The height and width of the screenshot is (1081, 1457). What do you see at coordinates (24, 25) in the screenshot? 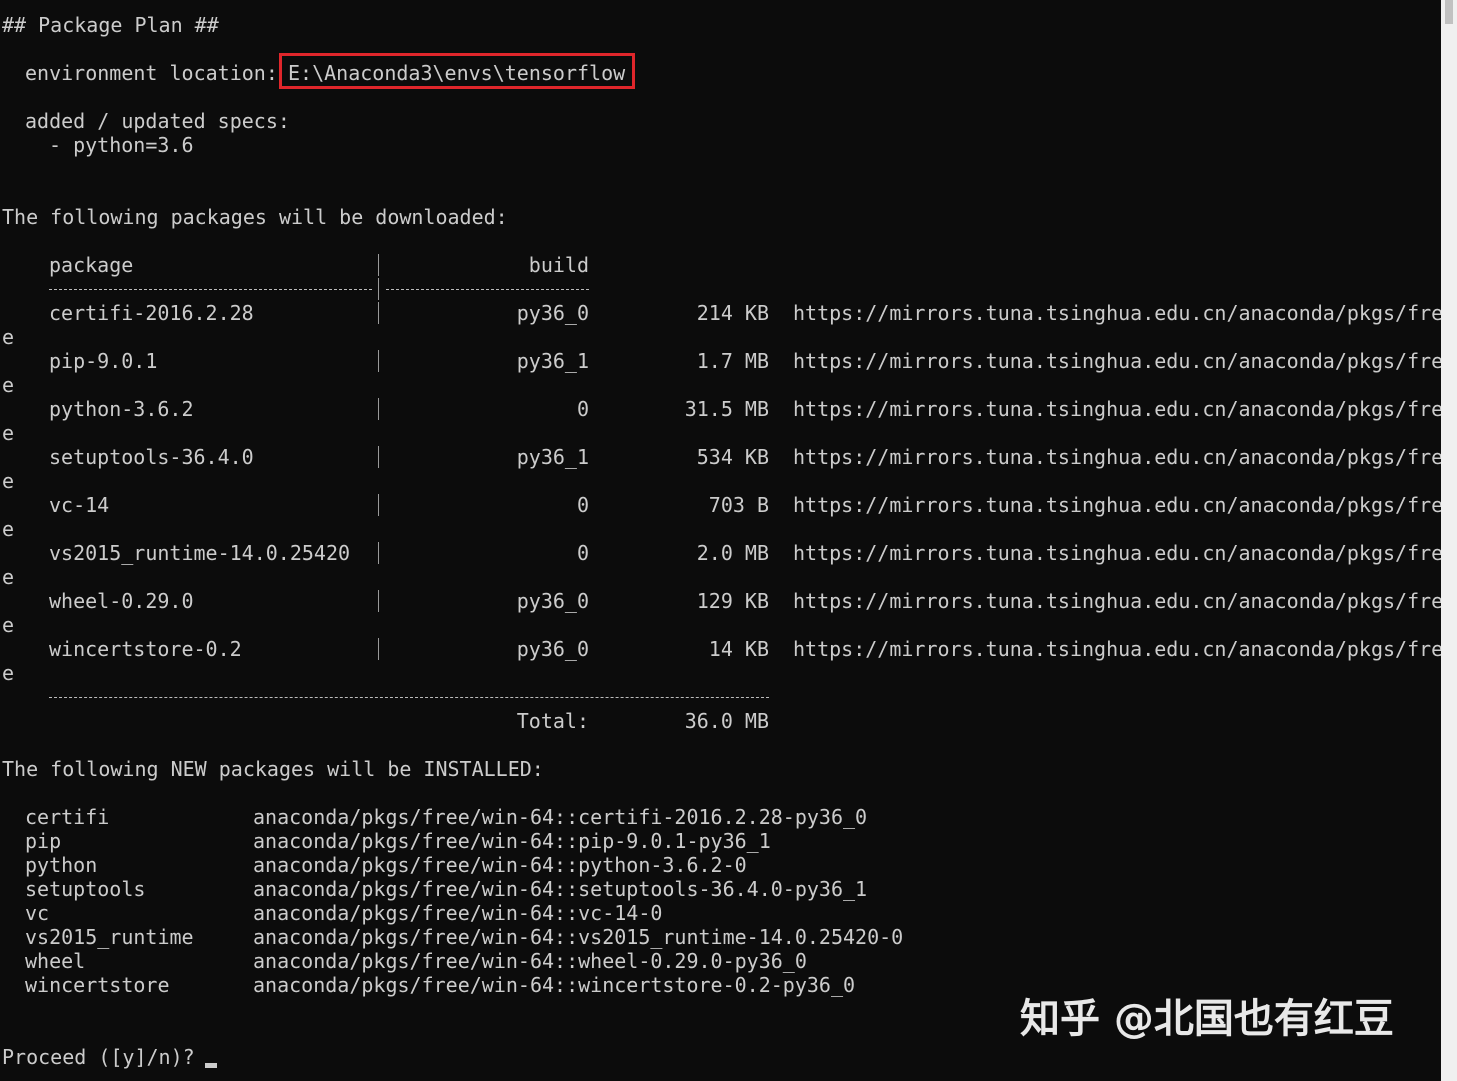
I see `plan-header: ## Package Plan ##` at bounding box center [24, 25].